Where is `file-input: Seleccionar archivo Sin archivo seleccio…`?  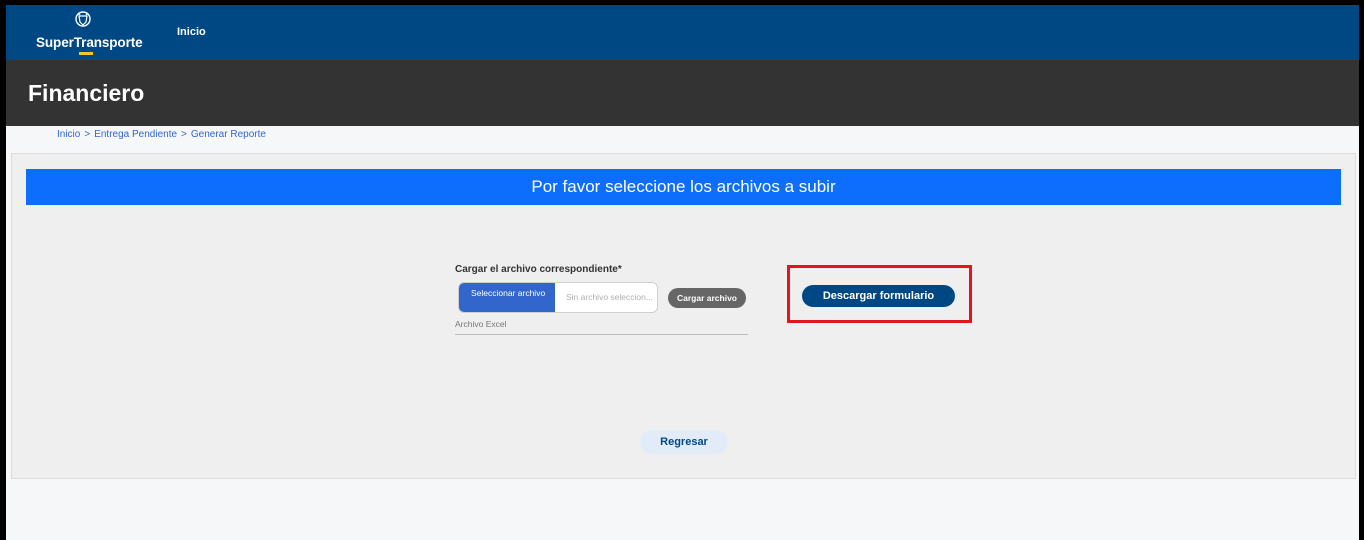 file-input: Seleccionar archivo Sin archivo seleccio… is located at coordinates (558, 297).